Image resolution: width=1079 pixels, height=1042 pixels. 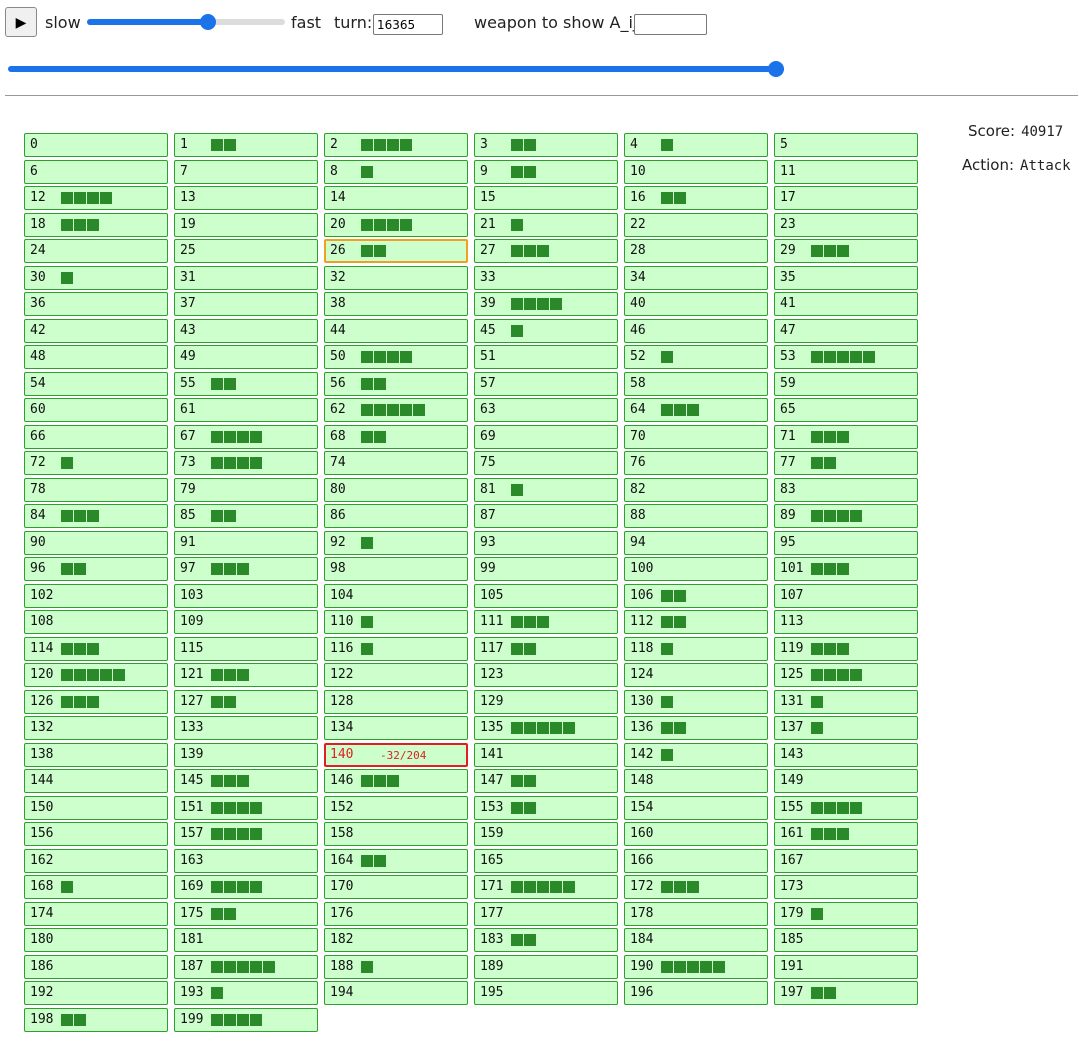 What do you see at coordinates (846, 728) in the screenshot?
I see `grid-cell-137: 137` at bounding box center [846, 728].